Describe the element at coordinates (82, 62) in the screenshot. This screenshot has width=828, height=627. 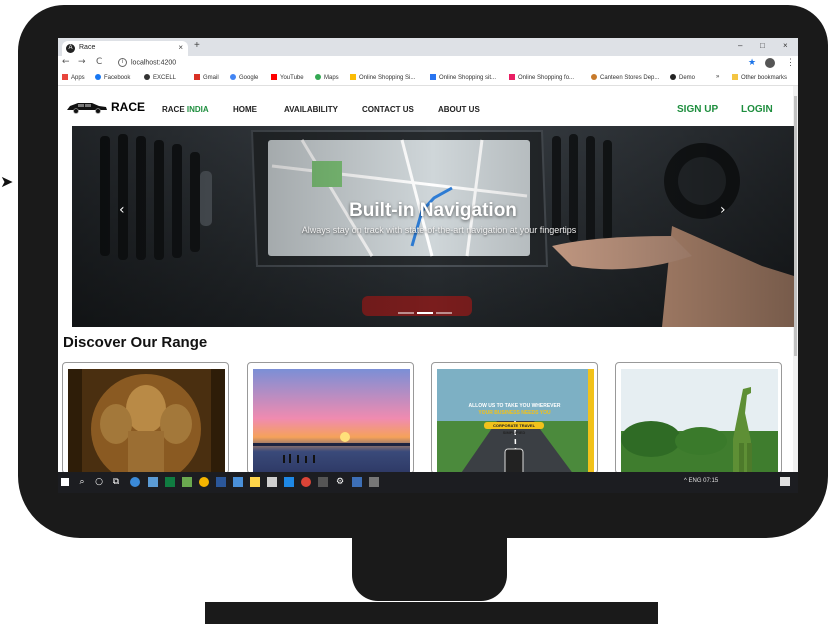
I see `forward-button: →` at that location.